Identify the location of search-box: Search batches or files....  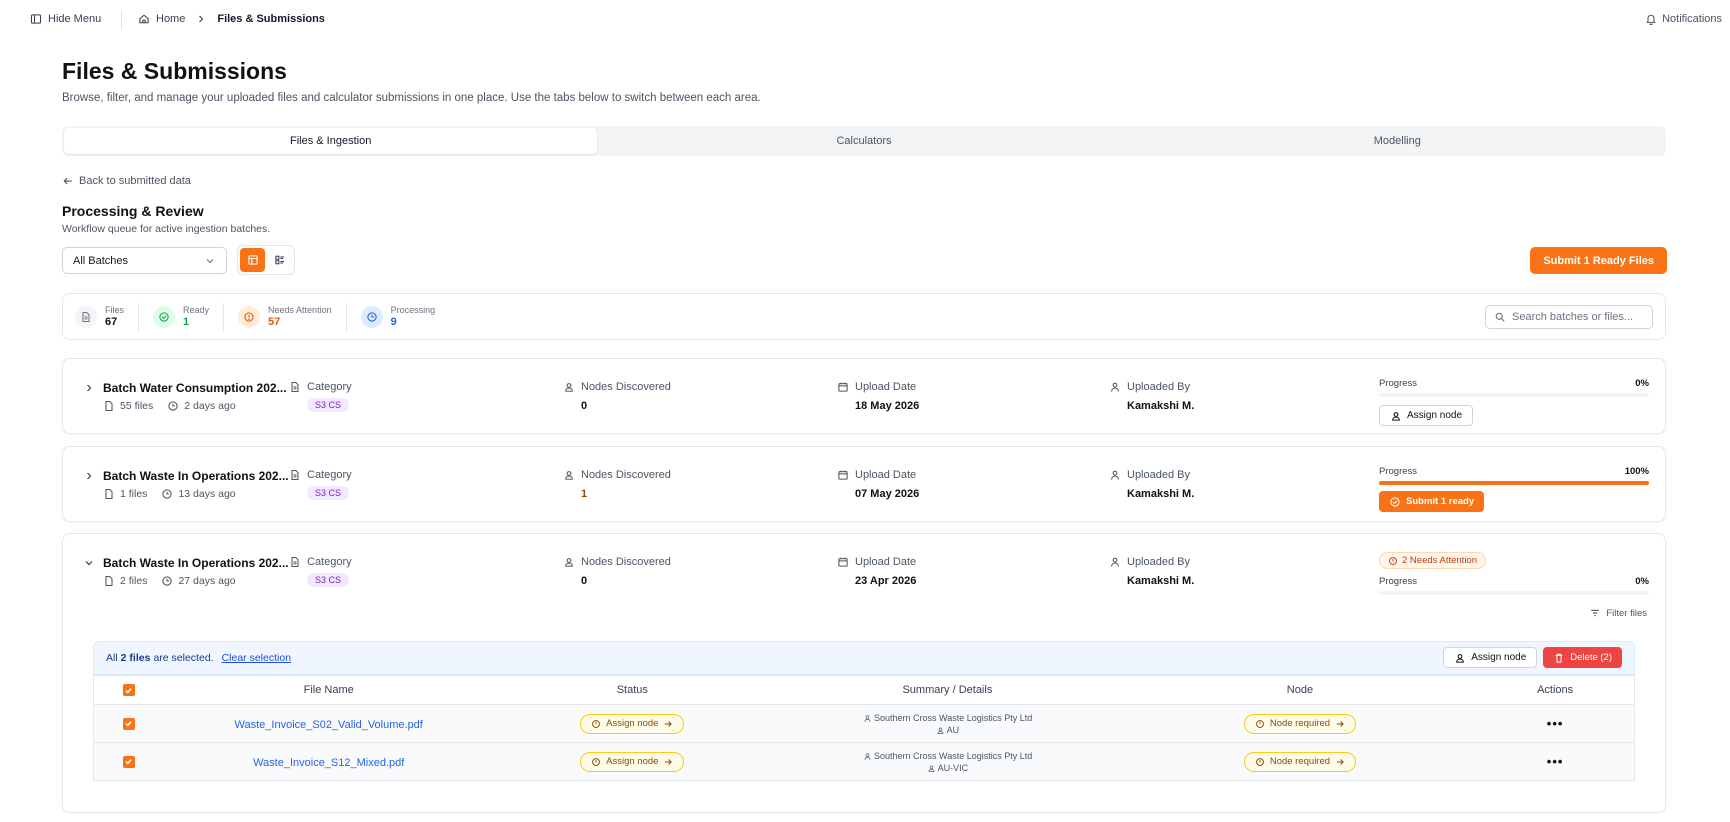
(1569, 317).